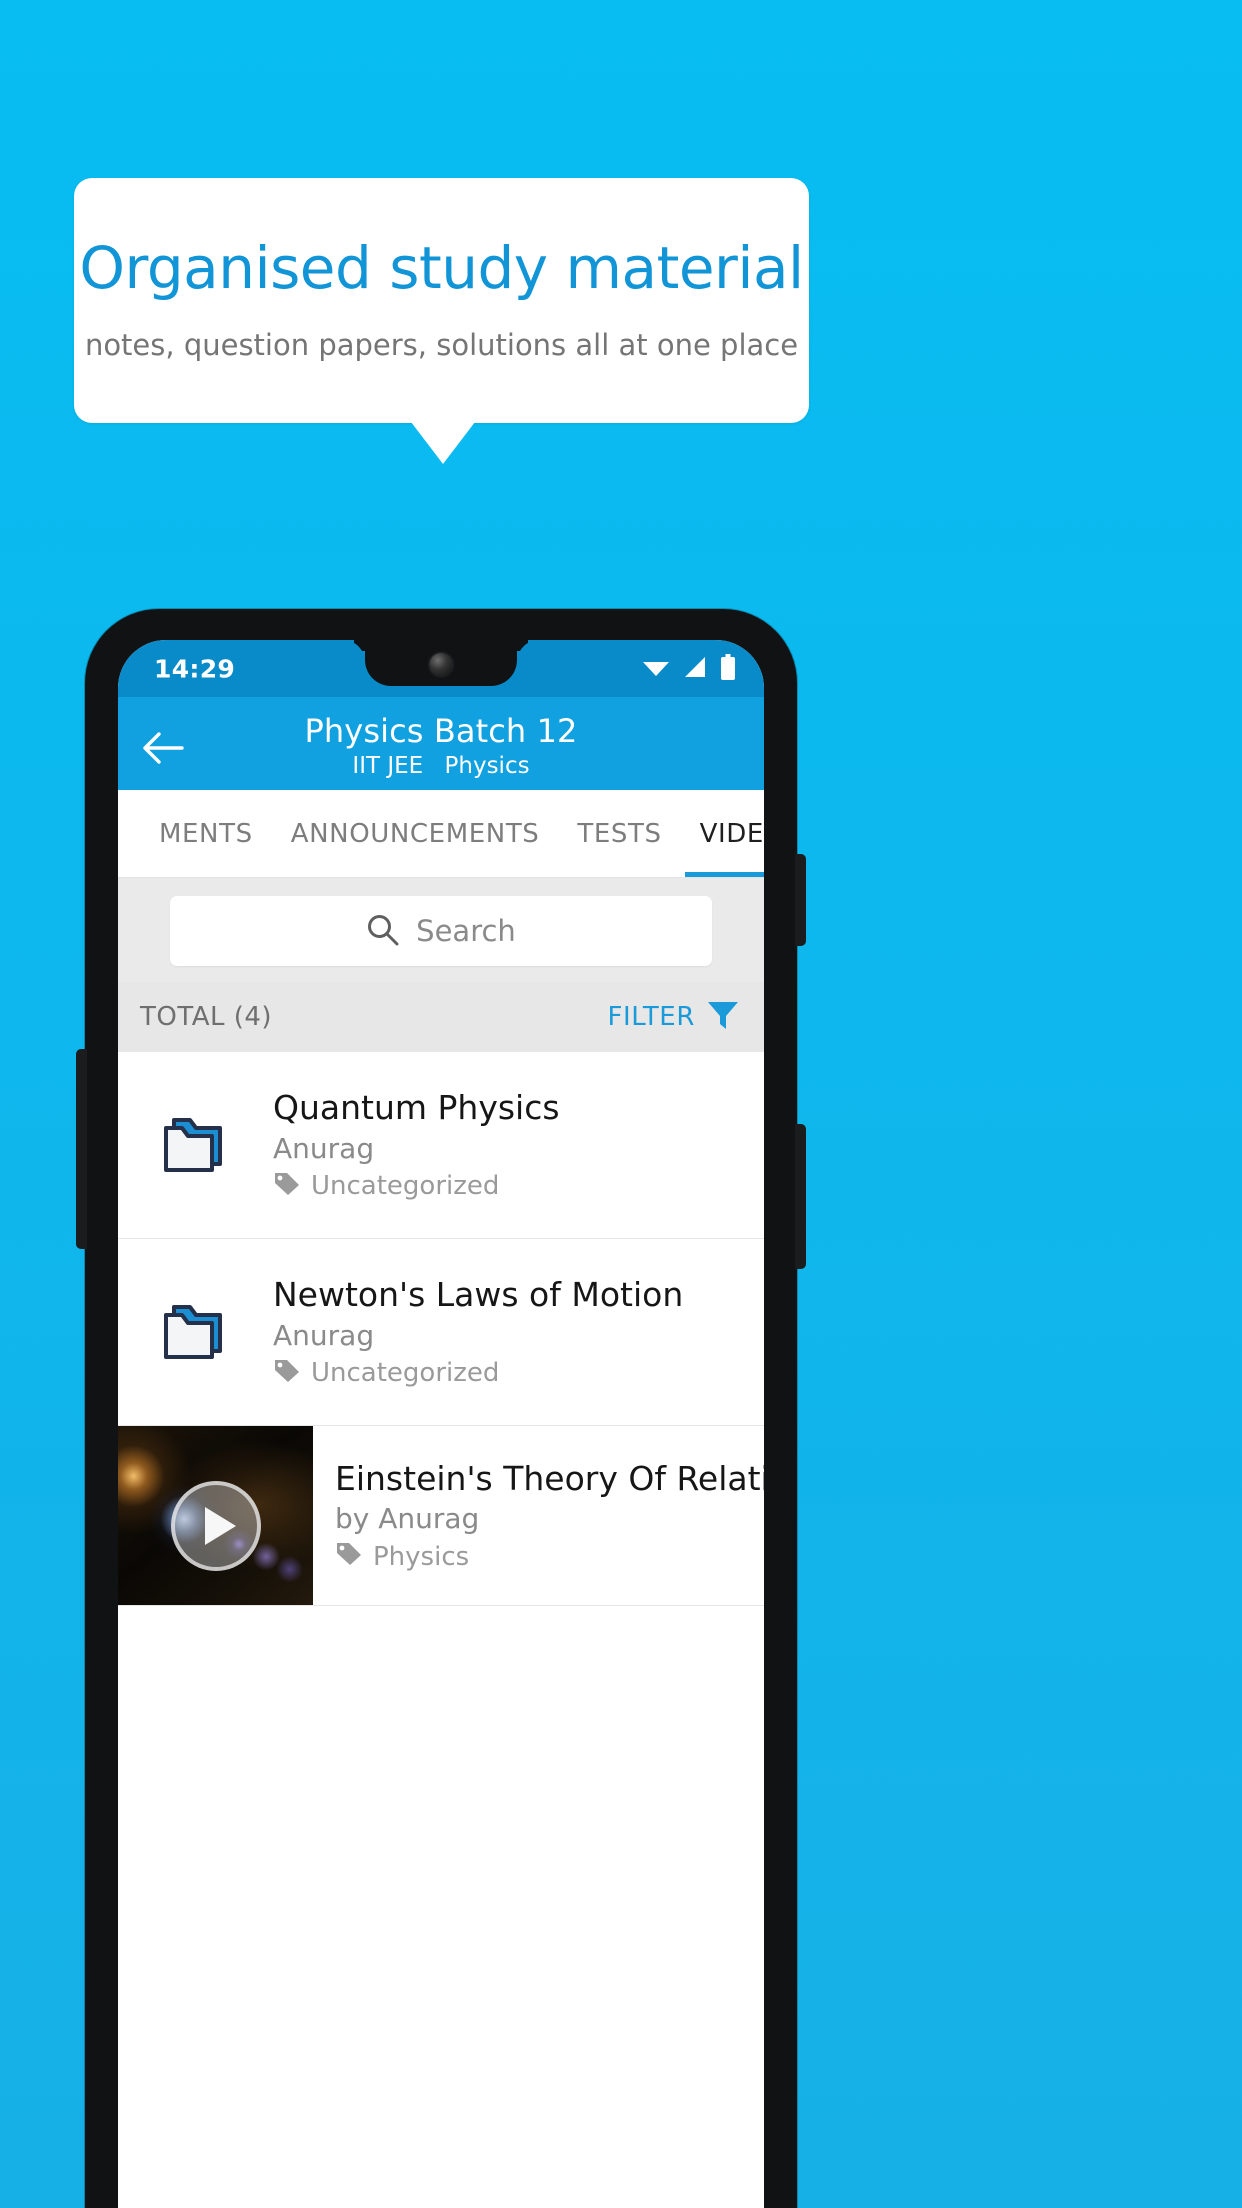 The image size is (1242, 2208). I want to click on list-item-title: Einstein's Theory Of Relativity, so click(549, 1478).